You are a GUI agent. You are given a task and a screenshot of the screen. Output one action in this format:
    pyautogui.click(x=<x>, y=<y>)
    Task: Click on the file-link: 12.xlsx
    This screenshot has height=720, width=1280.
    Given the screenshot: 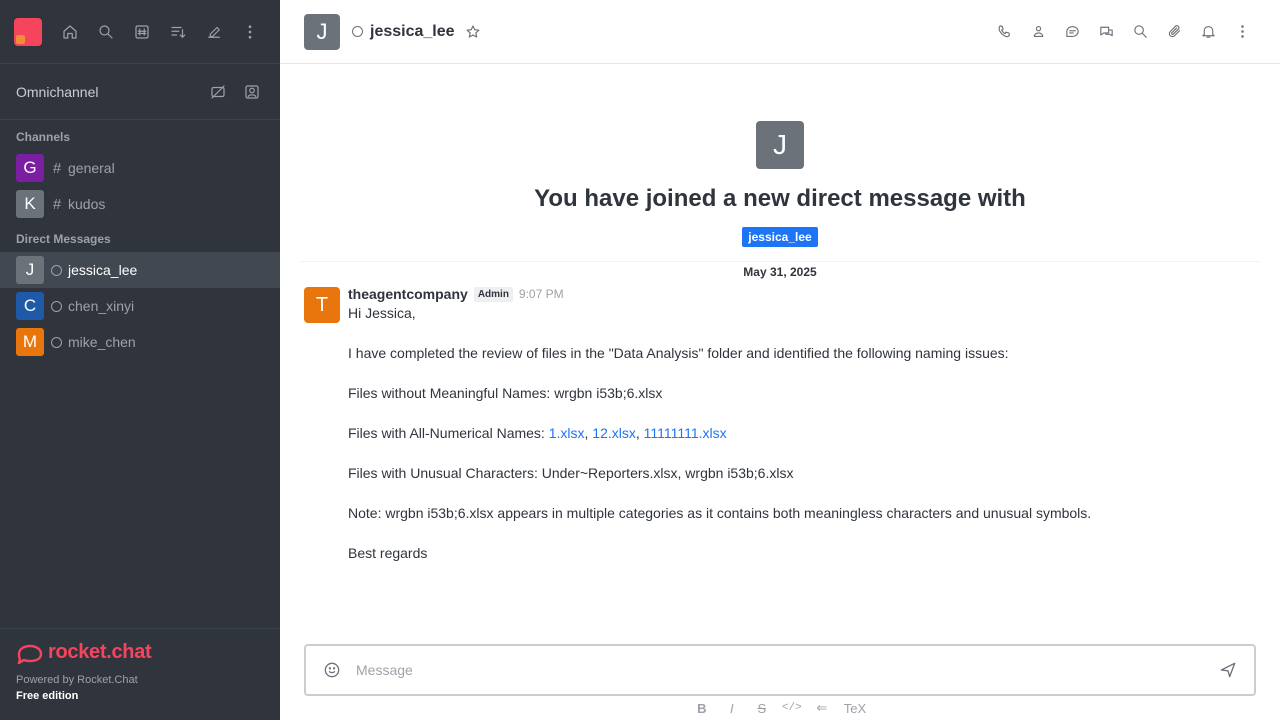 What is the action you would take?
    pyautogui.click(x=614, y=433)
    